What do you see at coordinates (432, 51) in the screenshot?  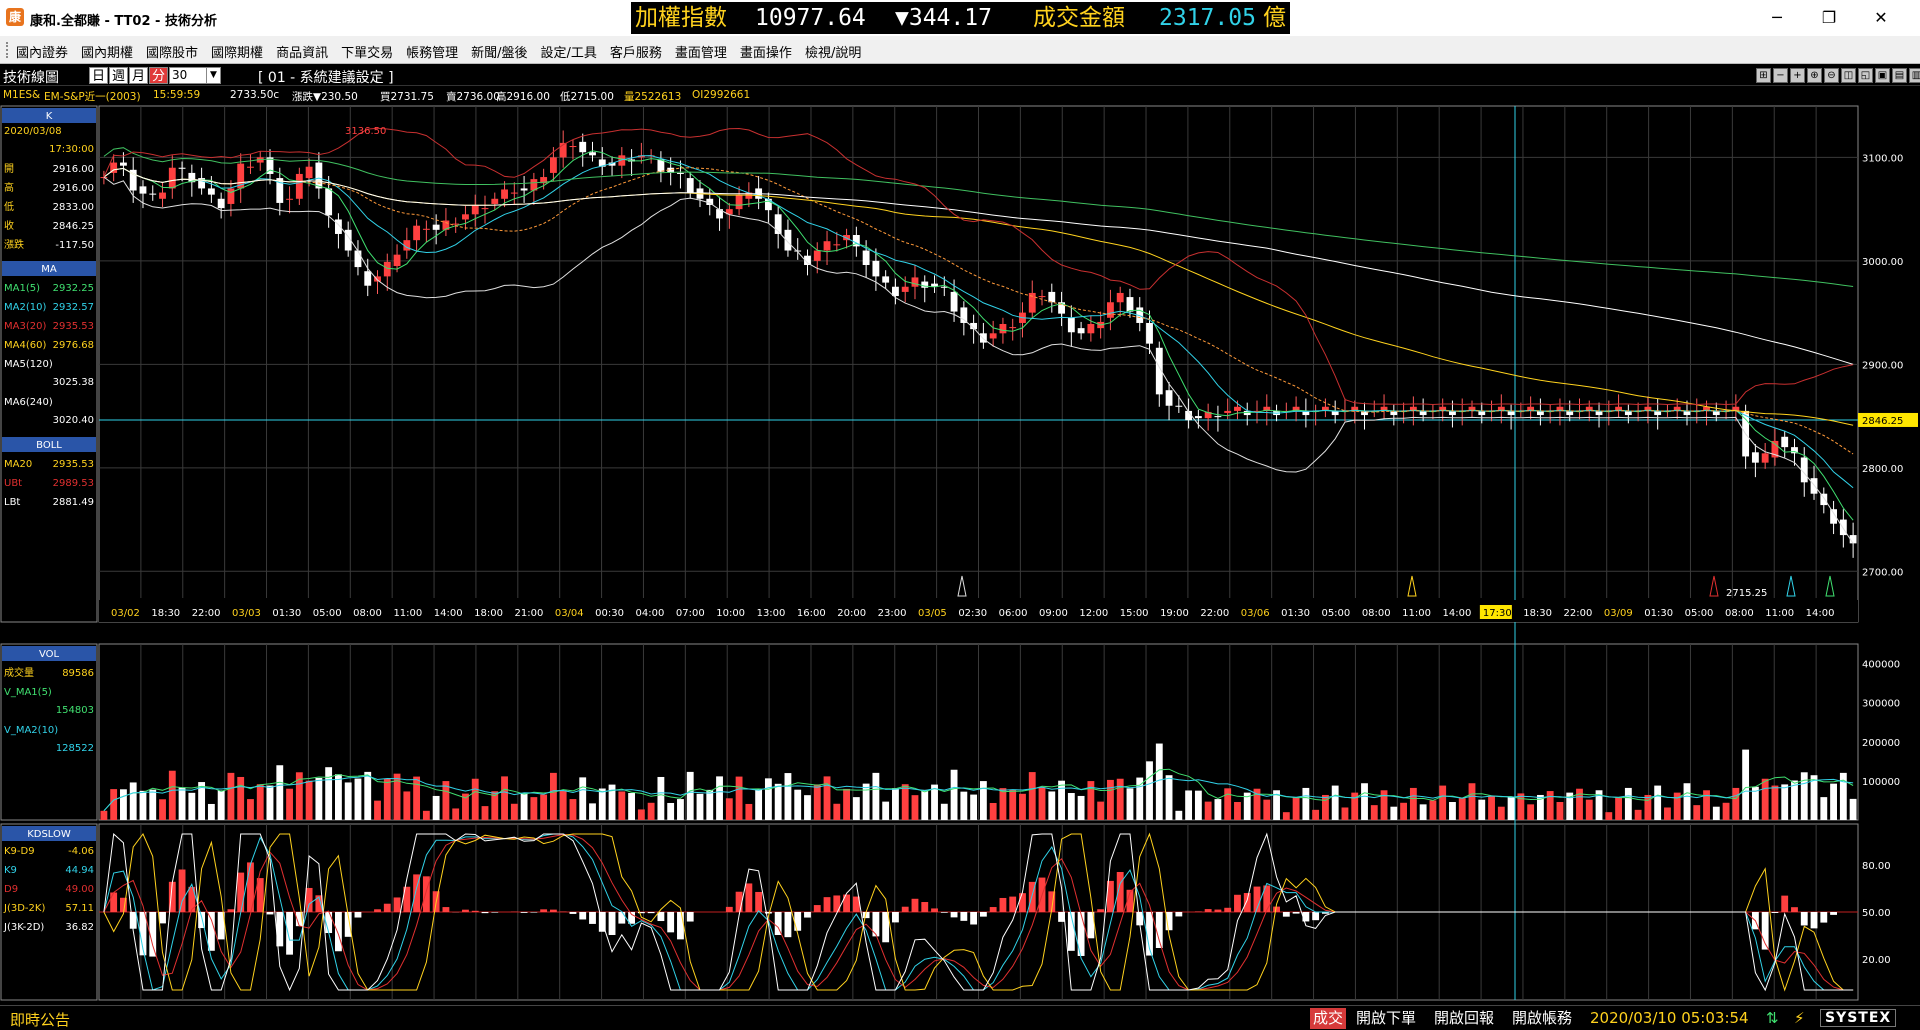 I see `menu-item-6: 帳務管理` at bounding box center [432, 51].